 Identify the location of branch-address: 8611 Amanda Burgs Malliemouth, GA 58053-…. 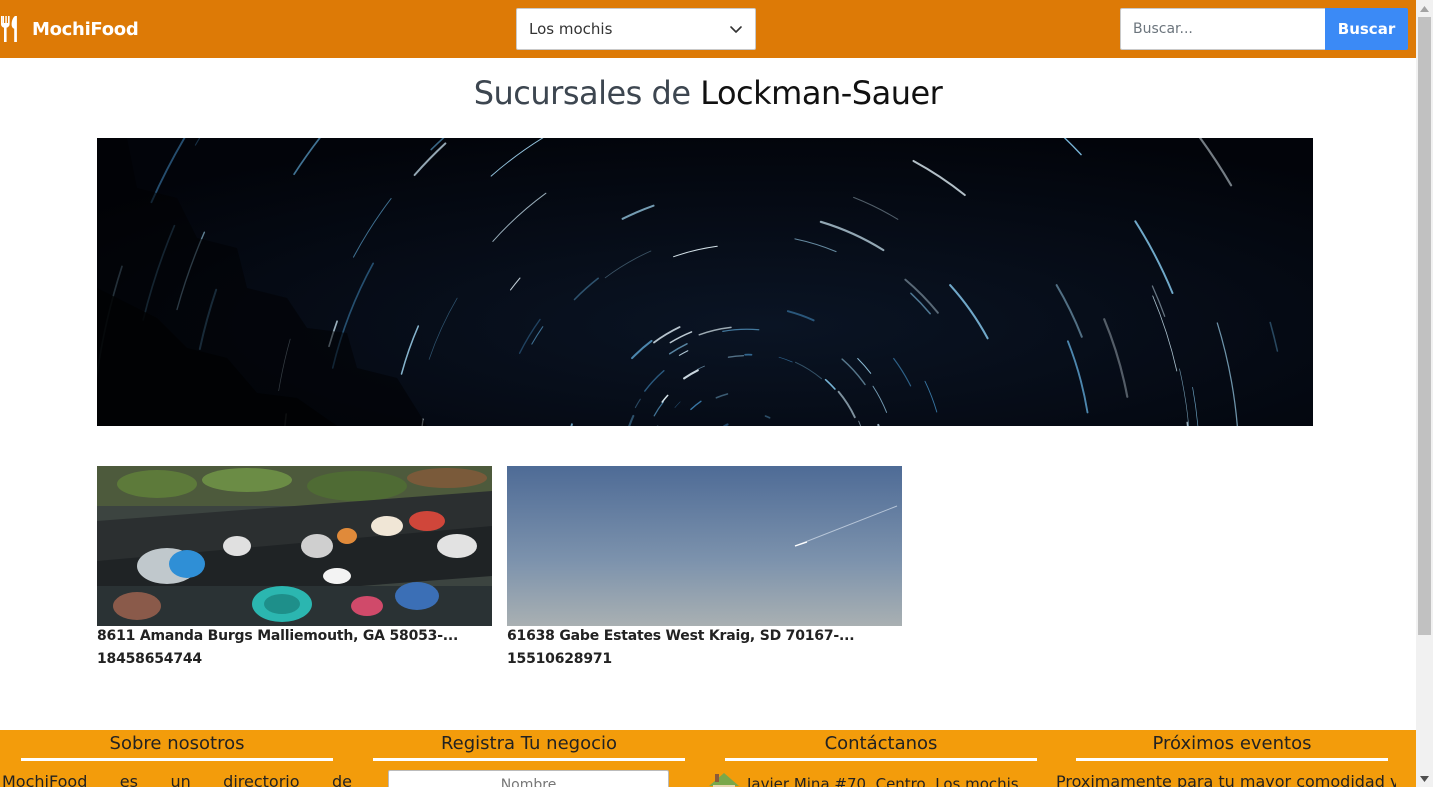
(278, 636).